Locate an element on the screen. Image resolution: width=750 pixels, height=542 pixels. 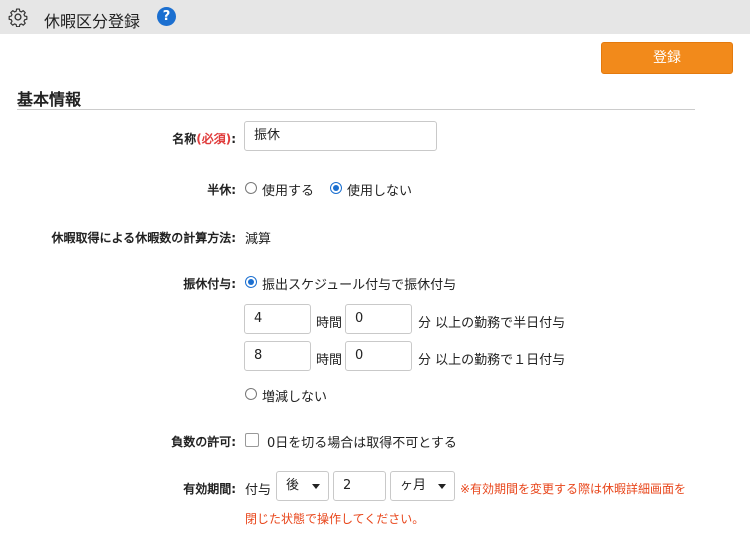
name-label: 名称(必須): is located at coordinates (204, 138).